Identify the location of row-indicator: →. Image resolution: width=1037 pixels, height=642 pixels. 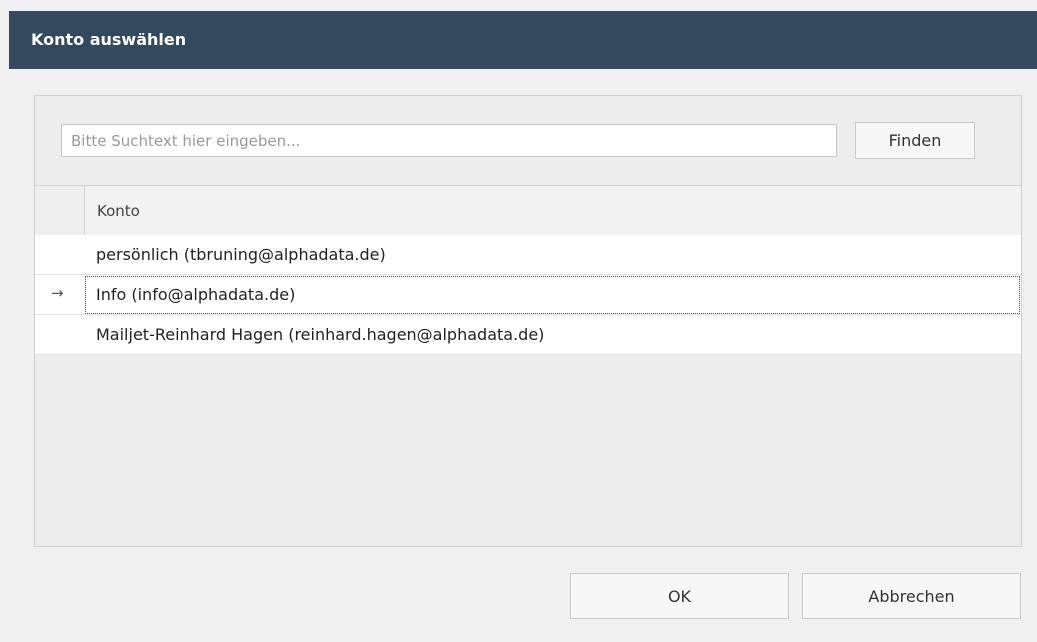
(59, 295).